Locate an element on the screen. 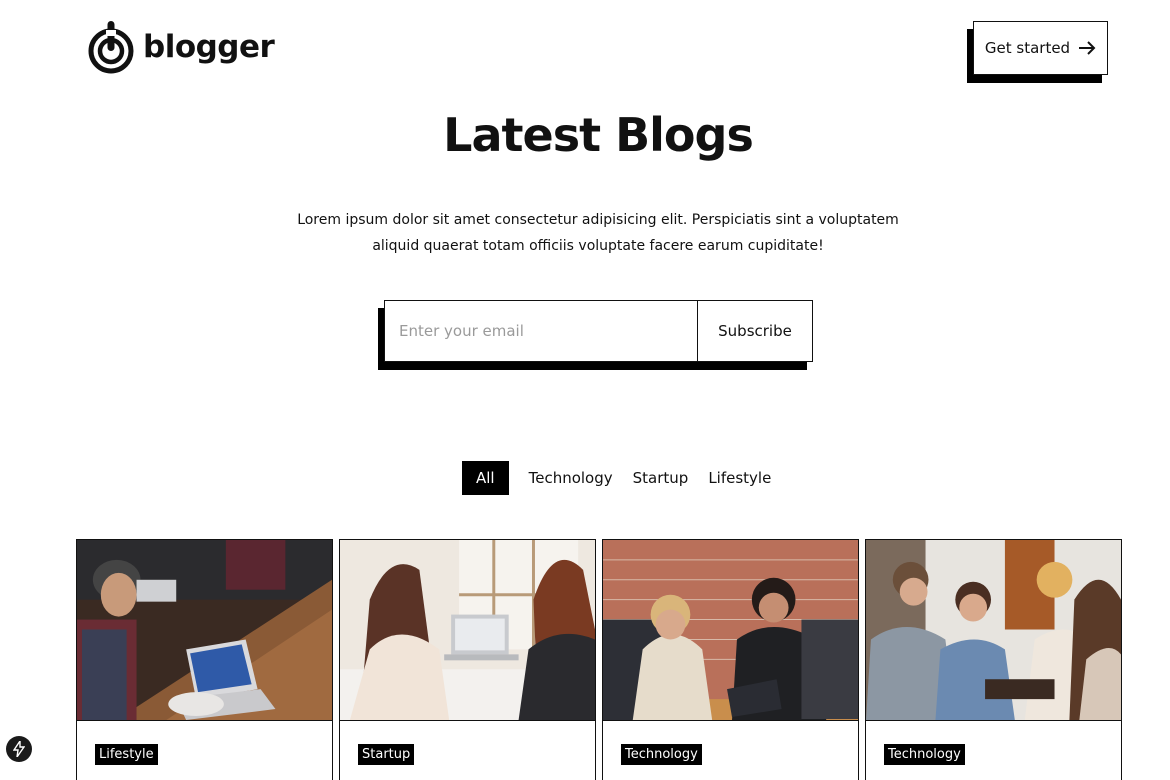  category-filter: All Technology Startup Lifestyle is located at coordinates (621, 478).